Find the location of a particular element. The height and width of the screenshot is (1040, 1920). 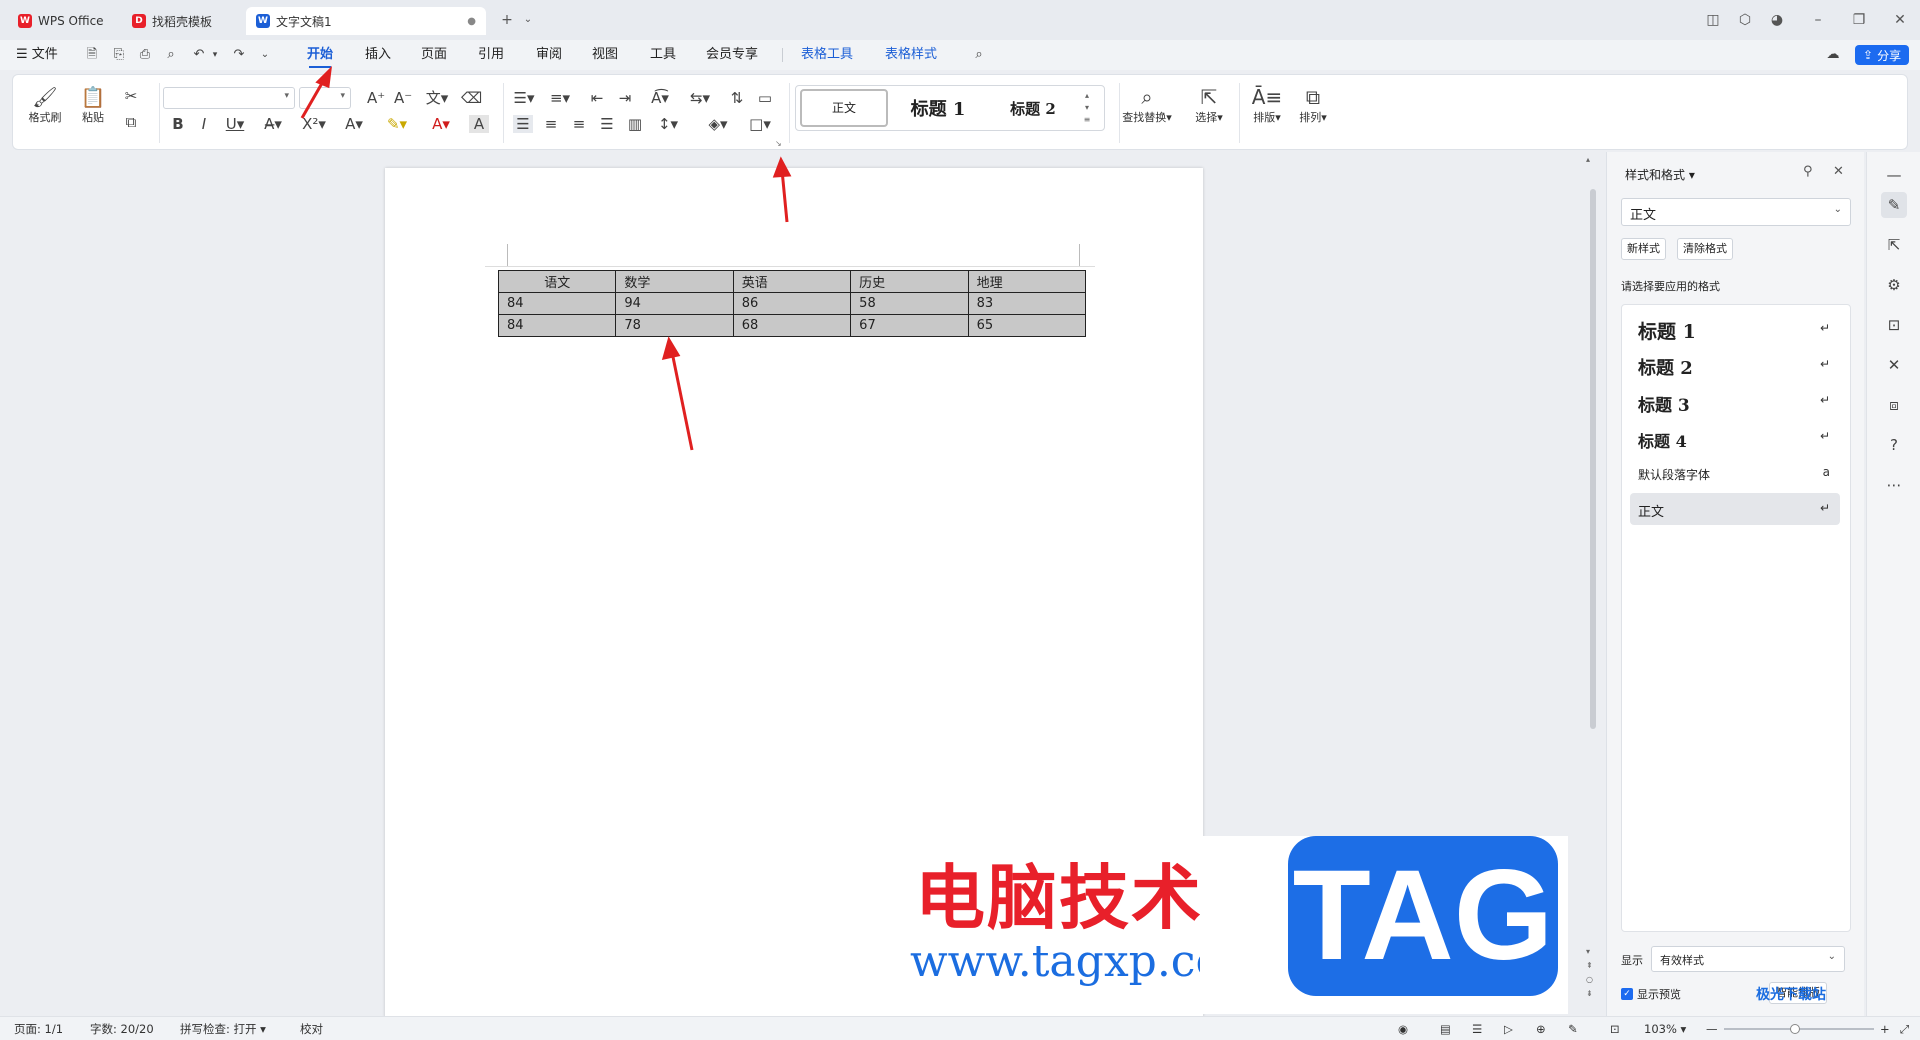

style-item-label: 默认段落字体 is located at coordinates (1674, 475).